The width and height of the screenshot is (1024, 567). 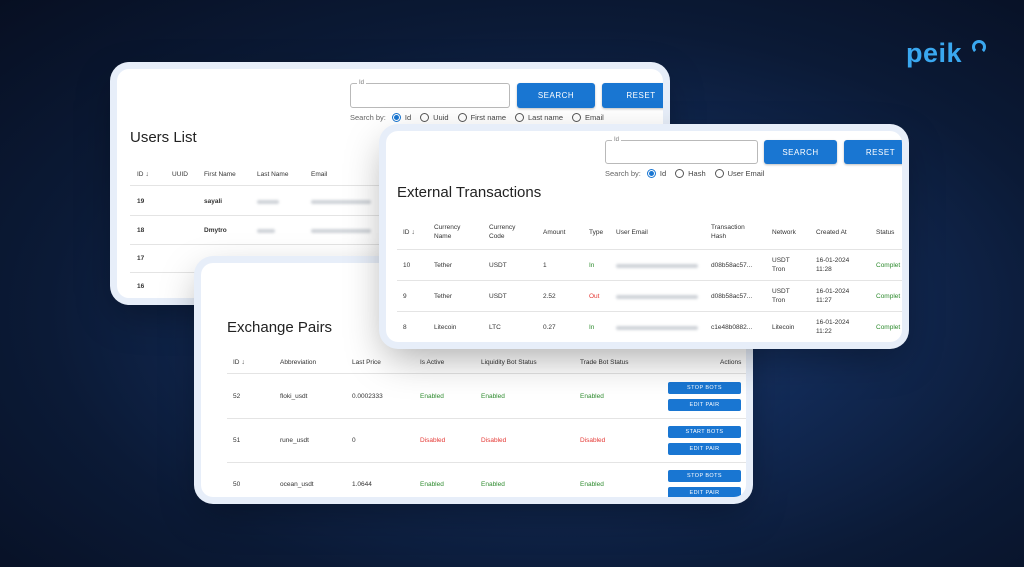 What do you see at coordinates (405, 327) in the screenshot?
I see `tx-row-8-id: 8` at bounding box center [405, 327].